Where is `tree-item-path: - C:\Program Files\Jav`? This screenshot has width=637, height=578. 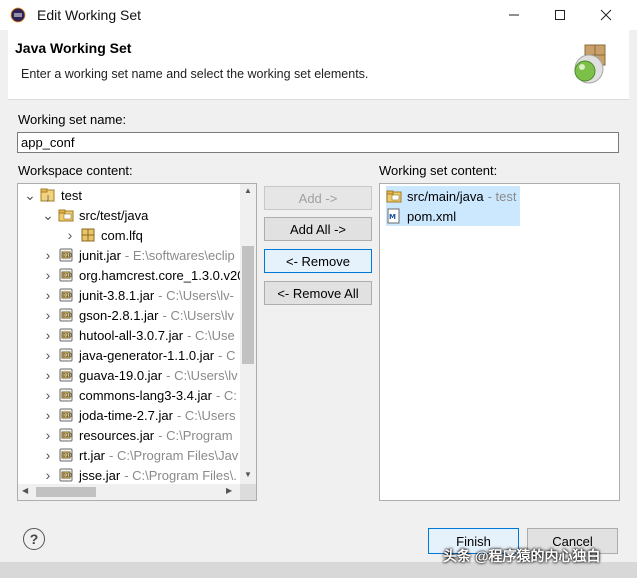
tree-item-path: - C:\Program Files\Jav is located at coordinates (174, 455).